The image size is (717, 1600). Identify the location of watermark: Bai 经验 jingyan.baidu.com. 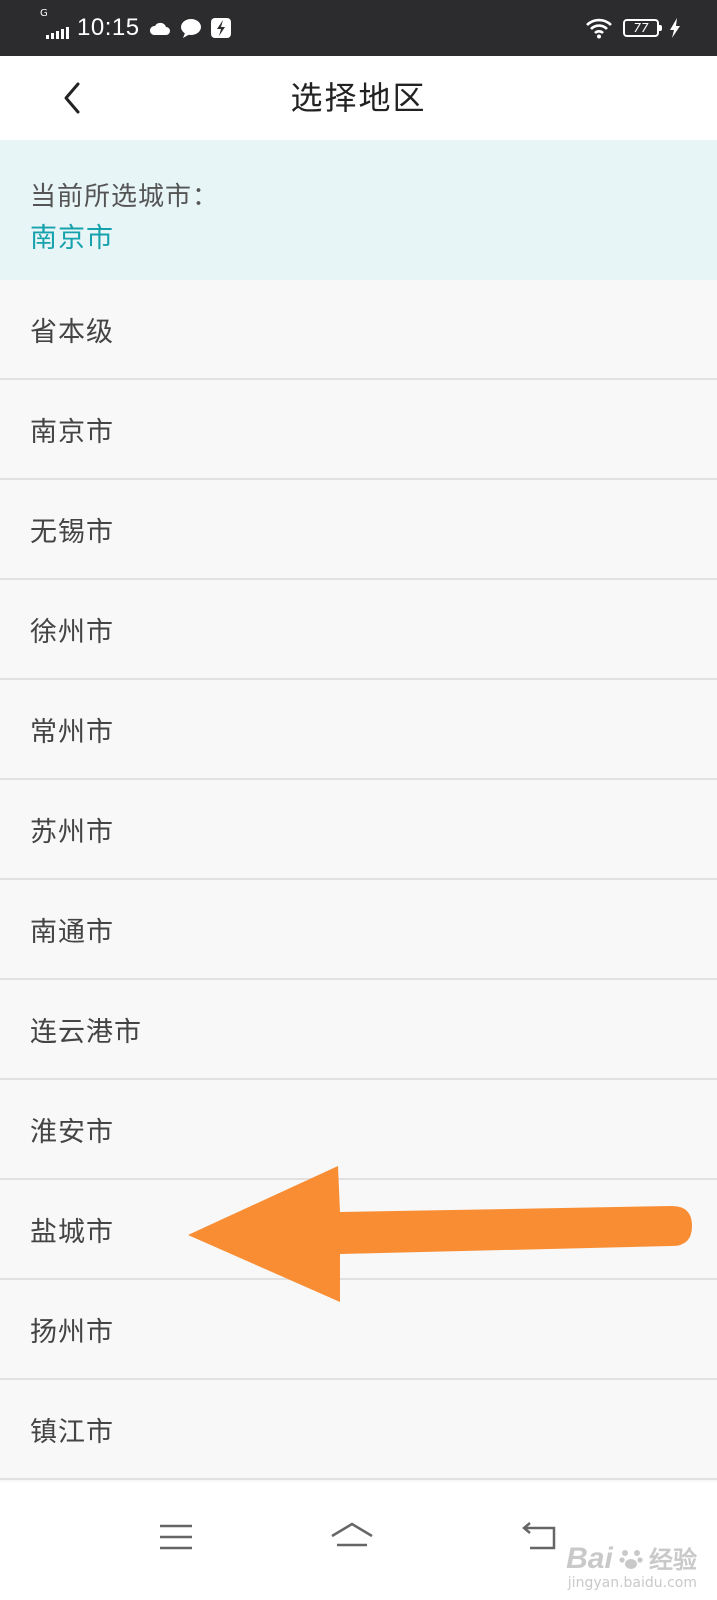
(631, 1566).